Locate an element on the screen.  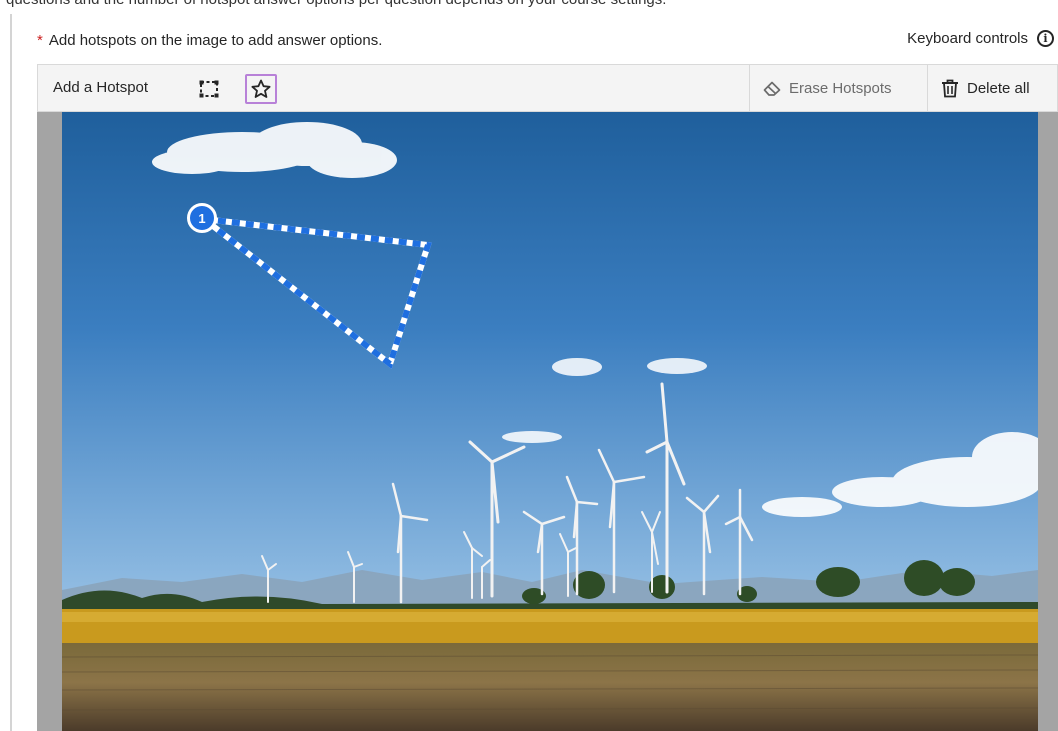
rectangle-select-icon is located at coordinates (209, 89).